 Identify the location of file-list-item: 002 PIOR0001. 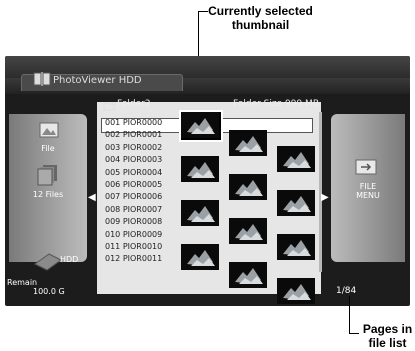
(133, 134).